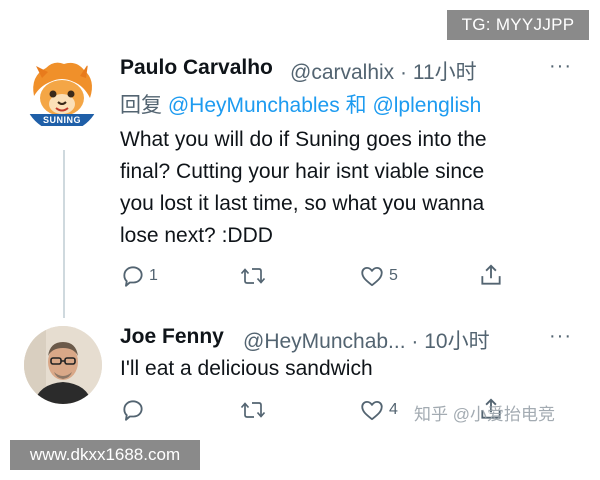 The width and height of the screenshot is (600, 480). I want to click on tweet2-text: I'll eat a delicious sandwich, so click(246, 368).